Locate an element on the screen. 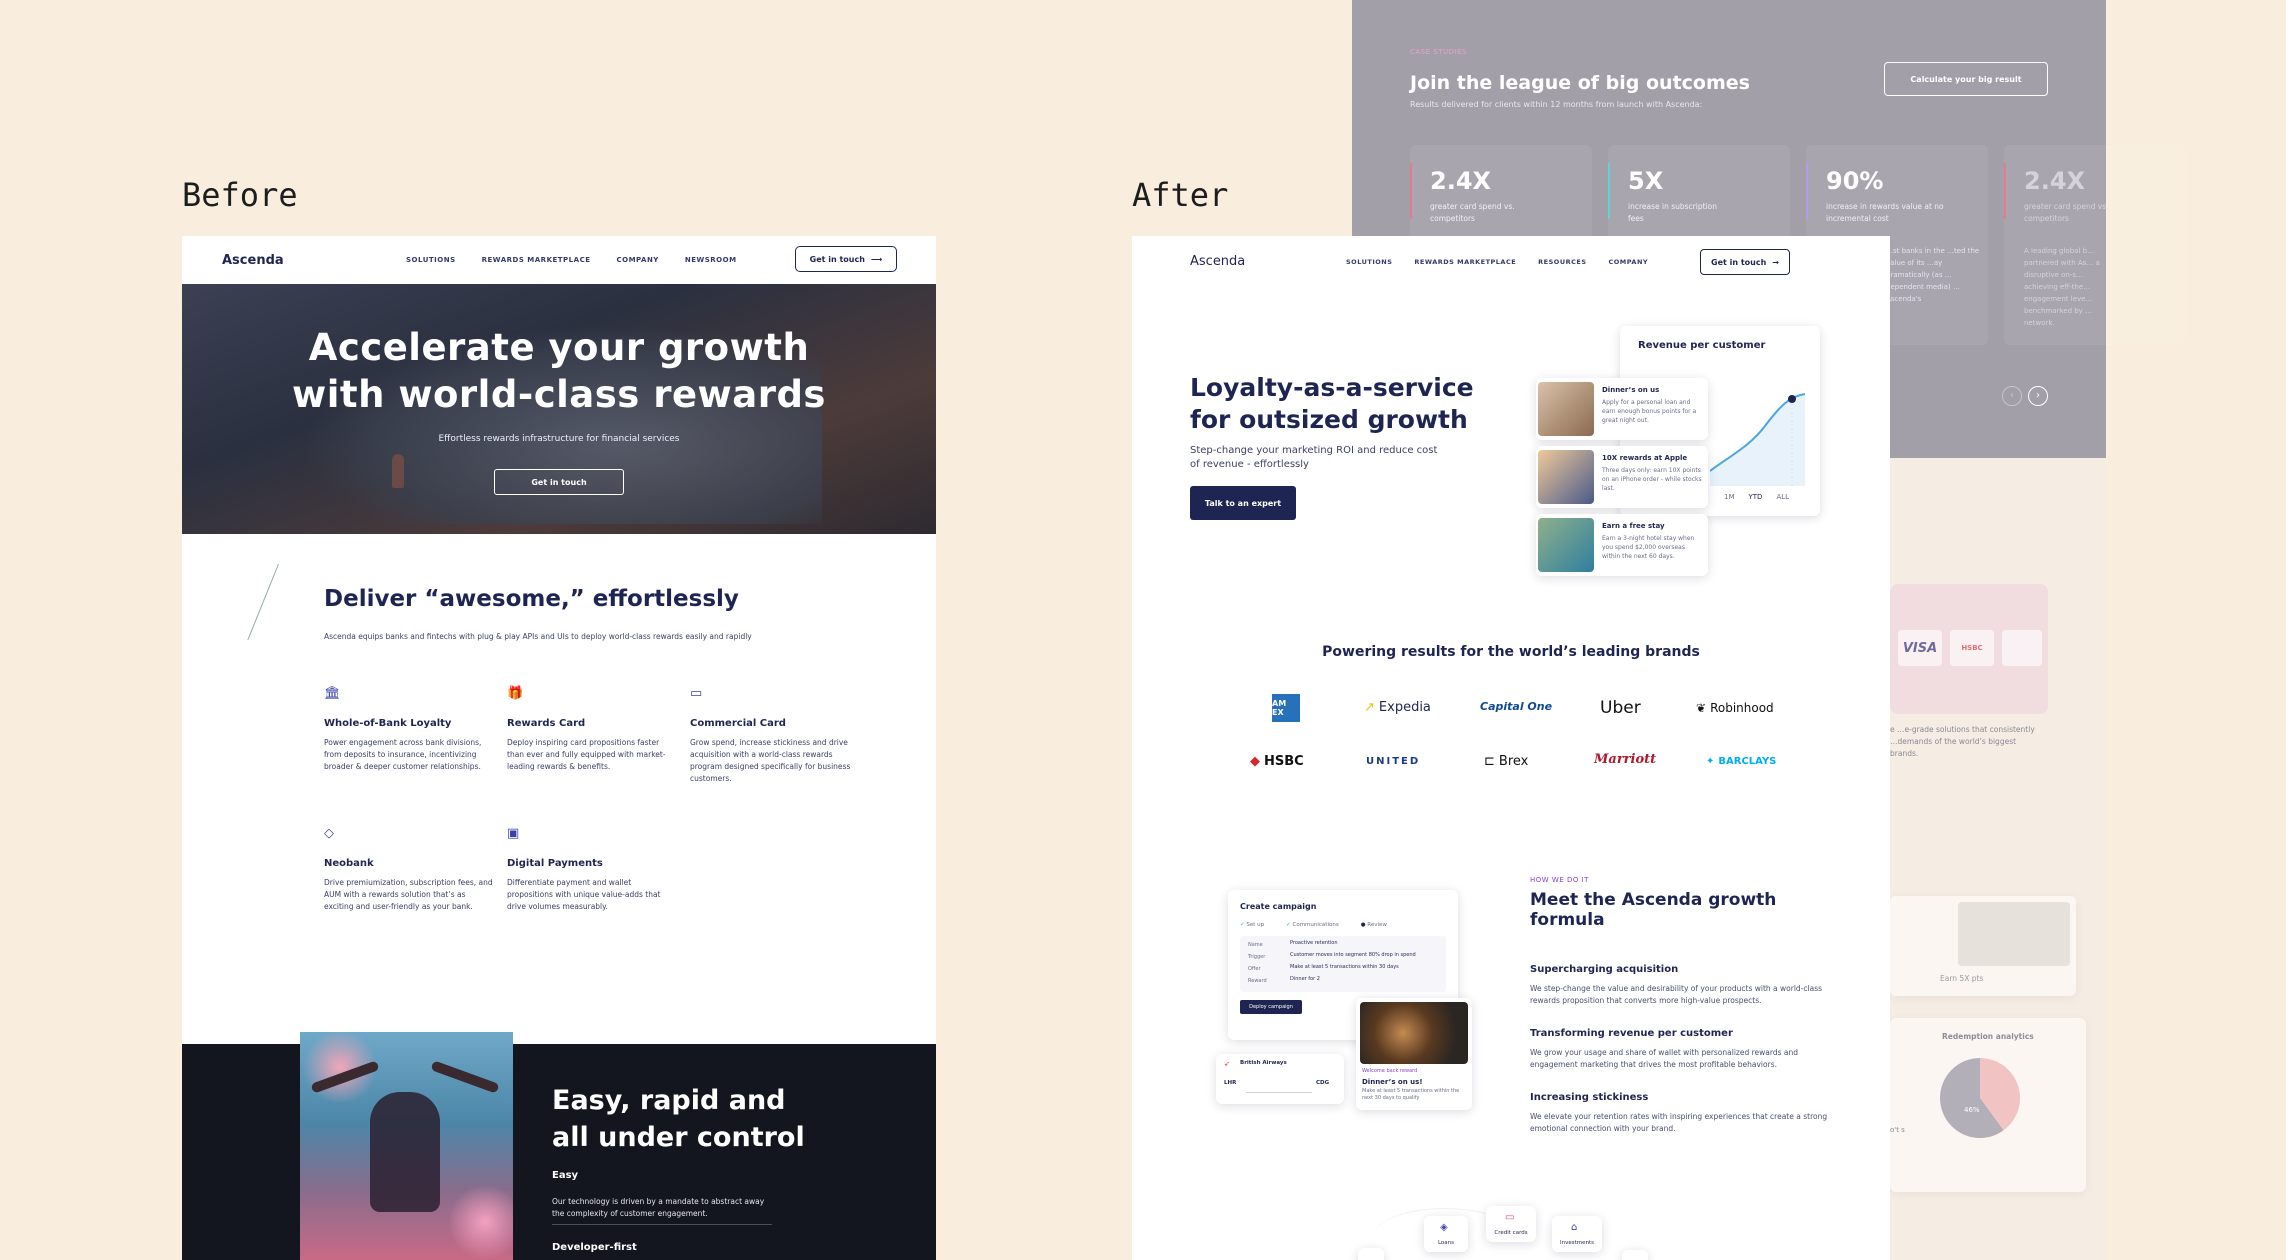 This screenshot has height=1260, width=2286. credit-card-icon: ▭ is located at coordinates (1510, 1217).